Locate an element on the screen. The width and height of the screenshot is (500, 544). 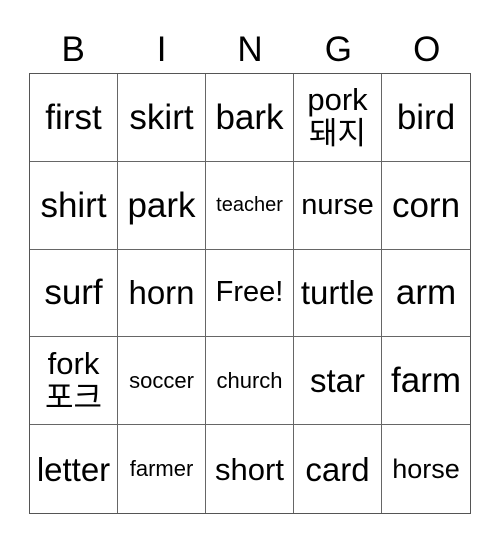
bingo-cell: arm is located at coordinates (426, 294).